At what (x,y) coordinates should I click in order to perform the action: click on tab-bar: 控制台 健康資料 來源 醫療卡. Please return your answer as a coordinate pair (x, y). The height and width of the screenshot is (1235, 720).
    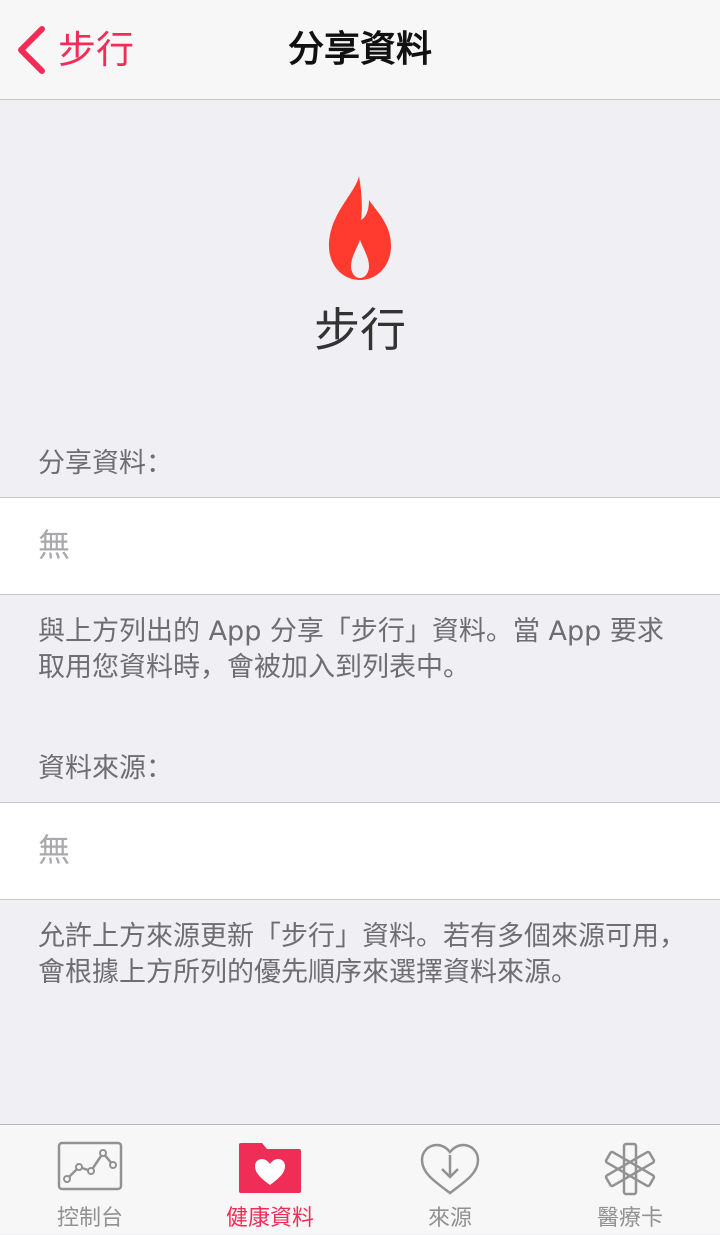
    Looking at the image, I should click on (360, 1179).